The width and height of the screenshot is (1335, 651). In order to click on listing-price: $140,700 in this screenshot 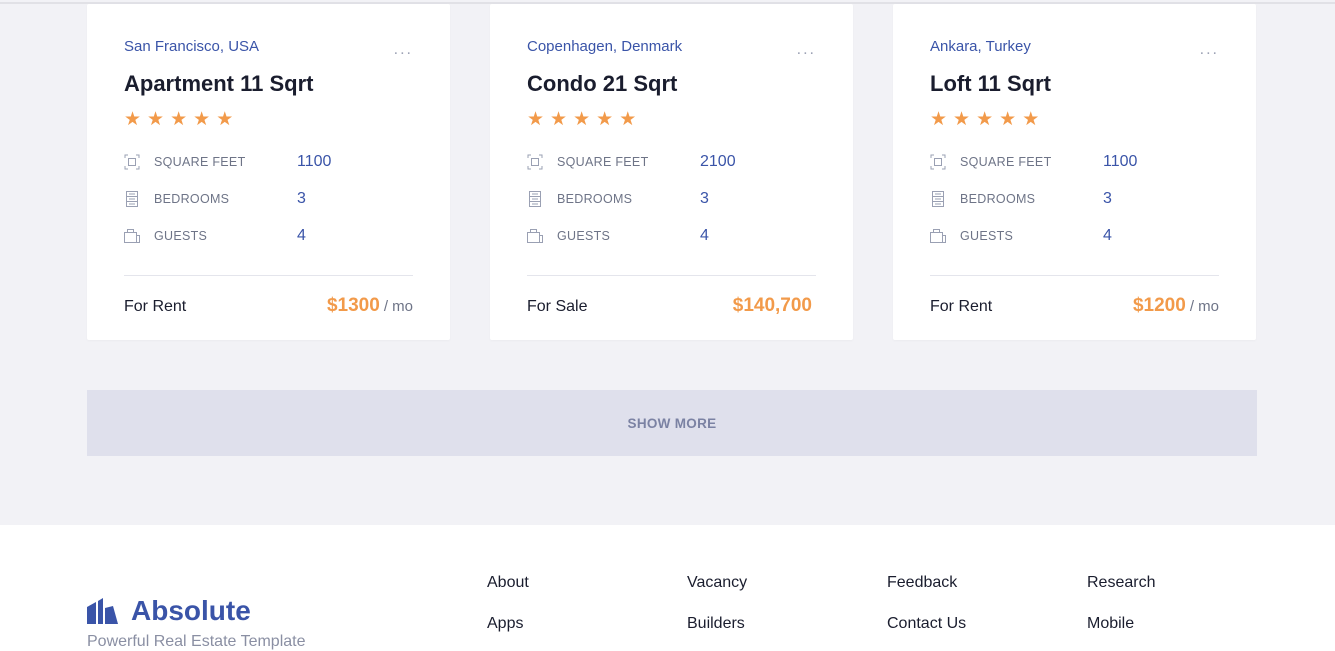, I will do `click(772, 305)`.